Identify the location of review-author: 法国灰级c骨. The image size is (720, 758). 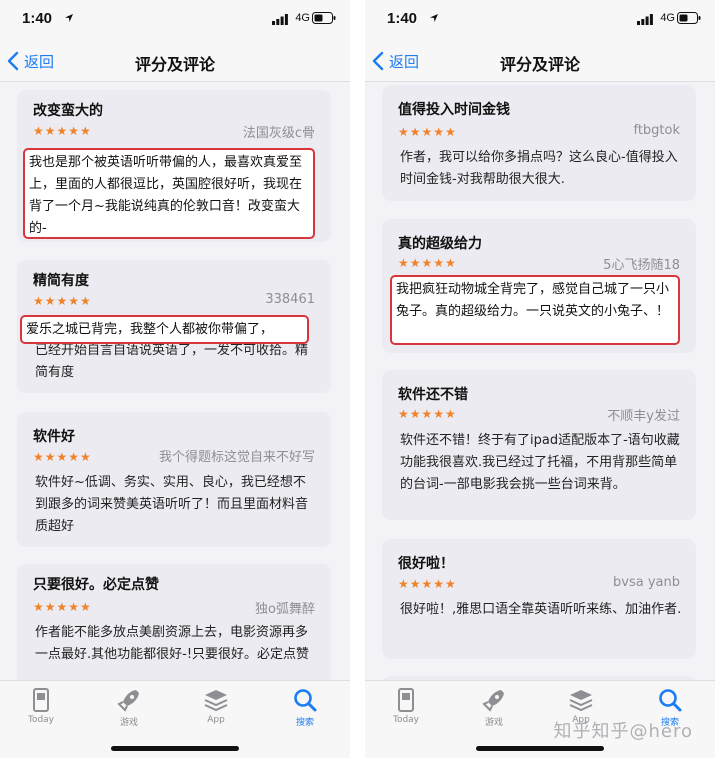
(278, 133).